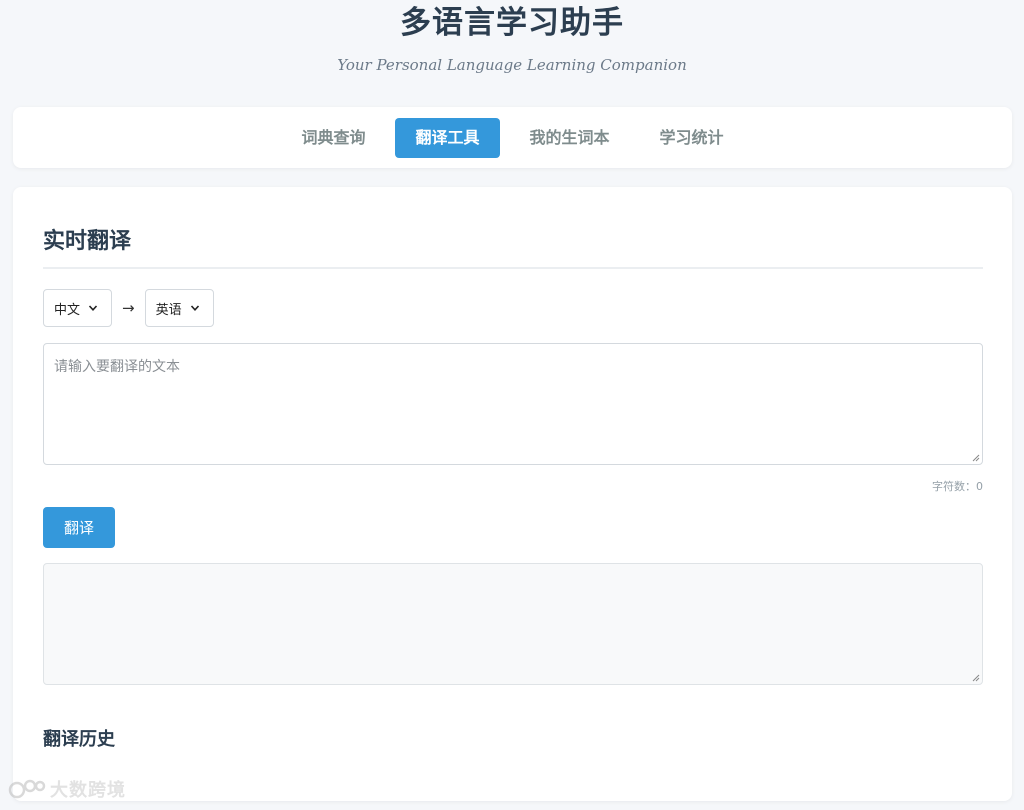  I want to click on history-title: 翻译历史, so click(79, 739).